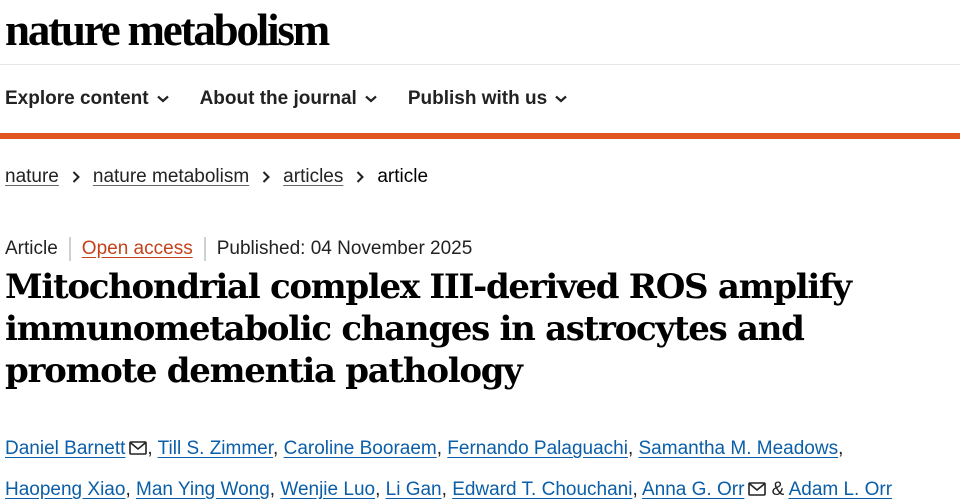 This screenshot has height=499, width=960. I want to click on nav-label: Explore content, so click(77, 98).